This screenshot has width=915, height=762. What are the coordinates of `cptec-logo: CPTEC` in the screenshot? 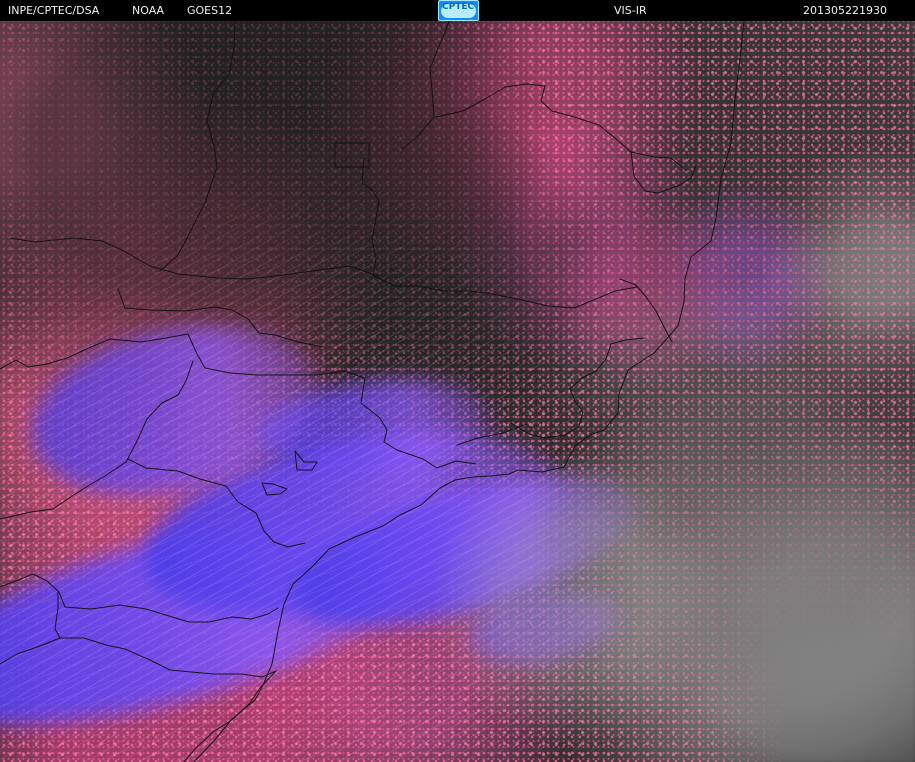 It's located at (458, 10).